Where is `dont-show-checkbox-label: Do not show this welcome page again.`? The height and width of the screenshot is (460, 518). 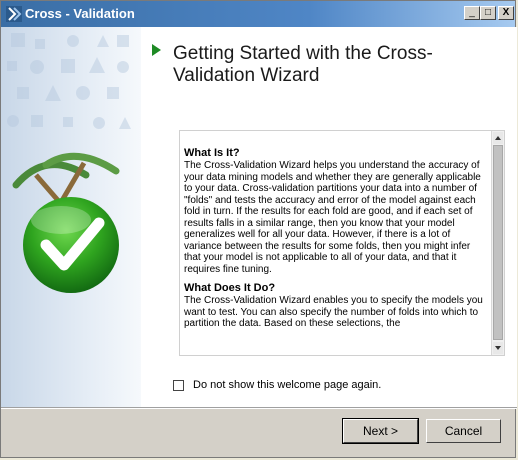
dont-show-checkbox-label: Do not show this welcome page again. is located at coordinates (287, 385).